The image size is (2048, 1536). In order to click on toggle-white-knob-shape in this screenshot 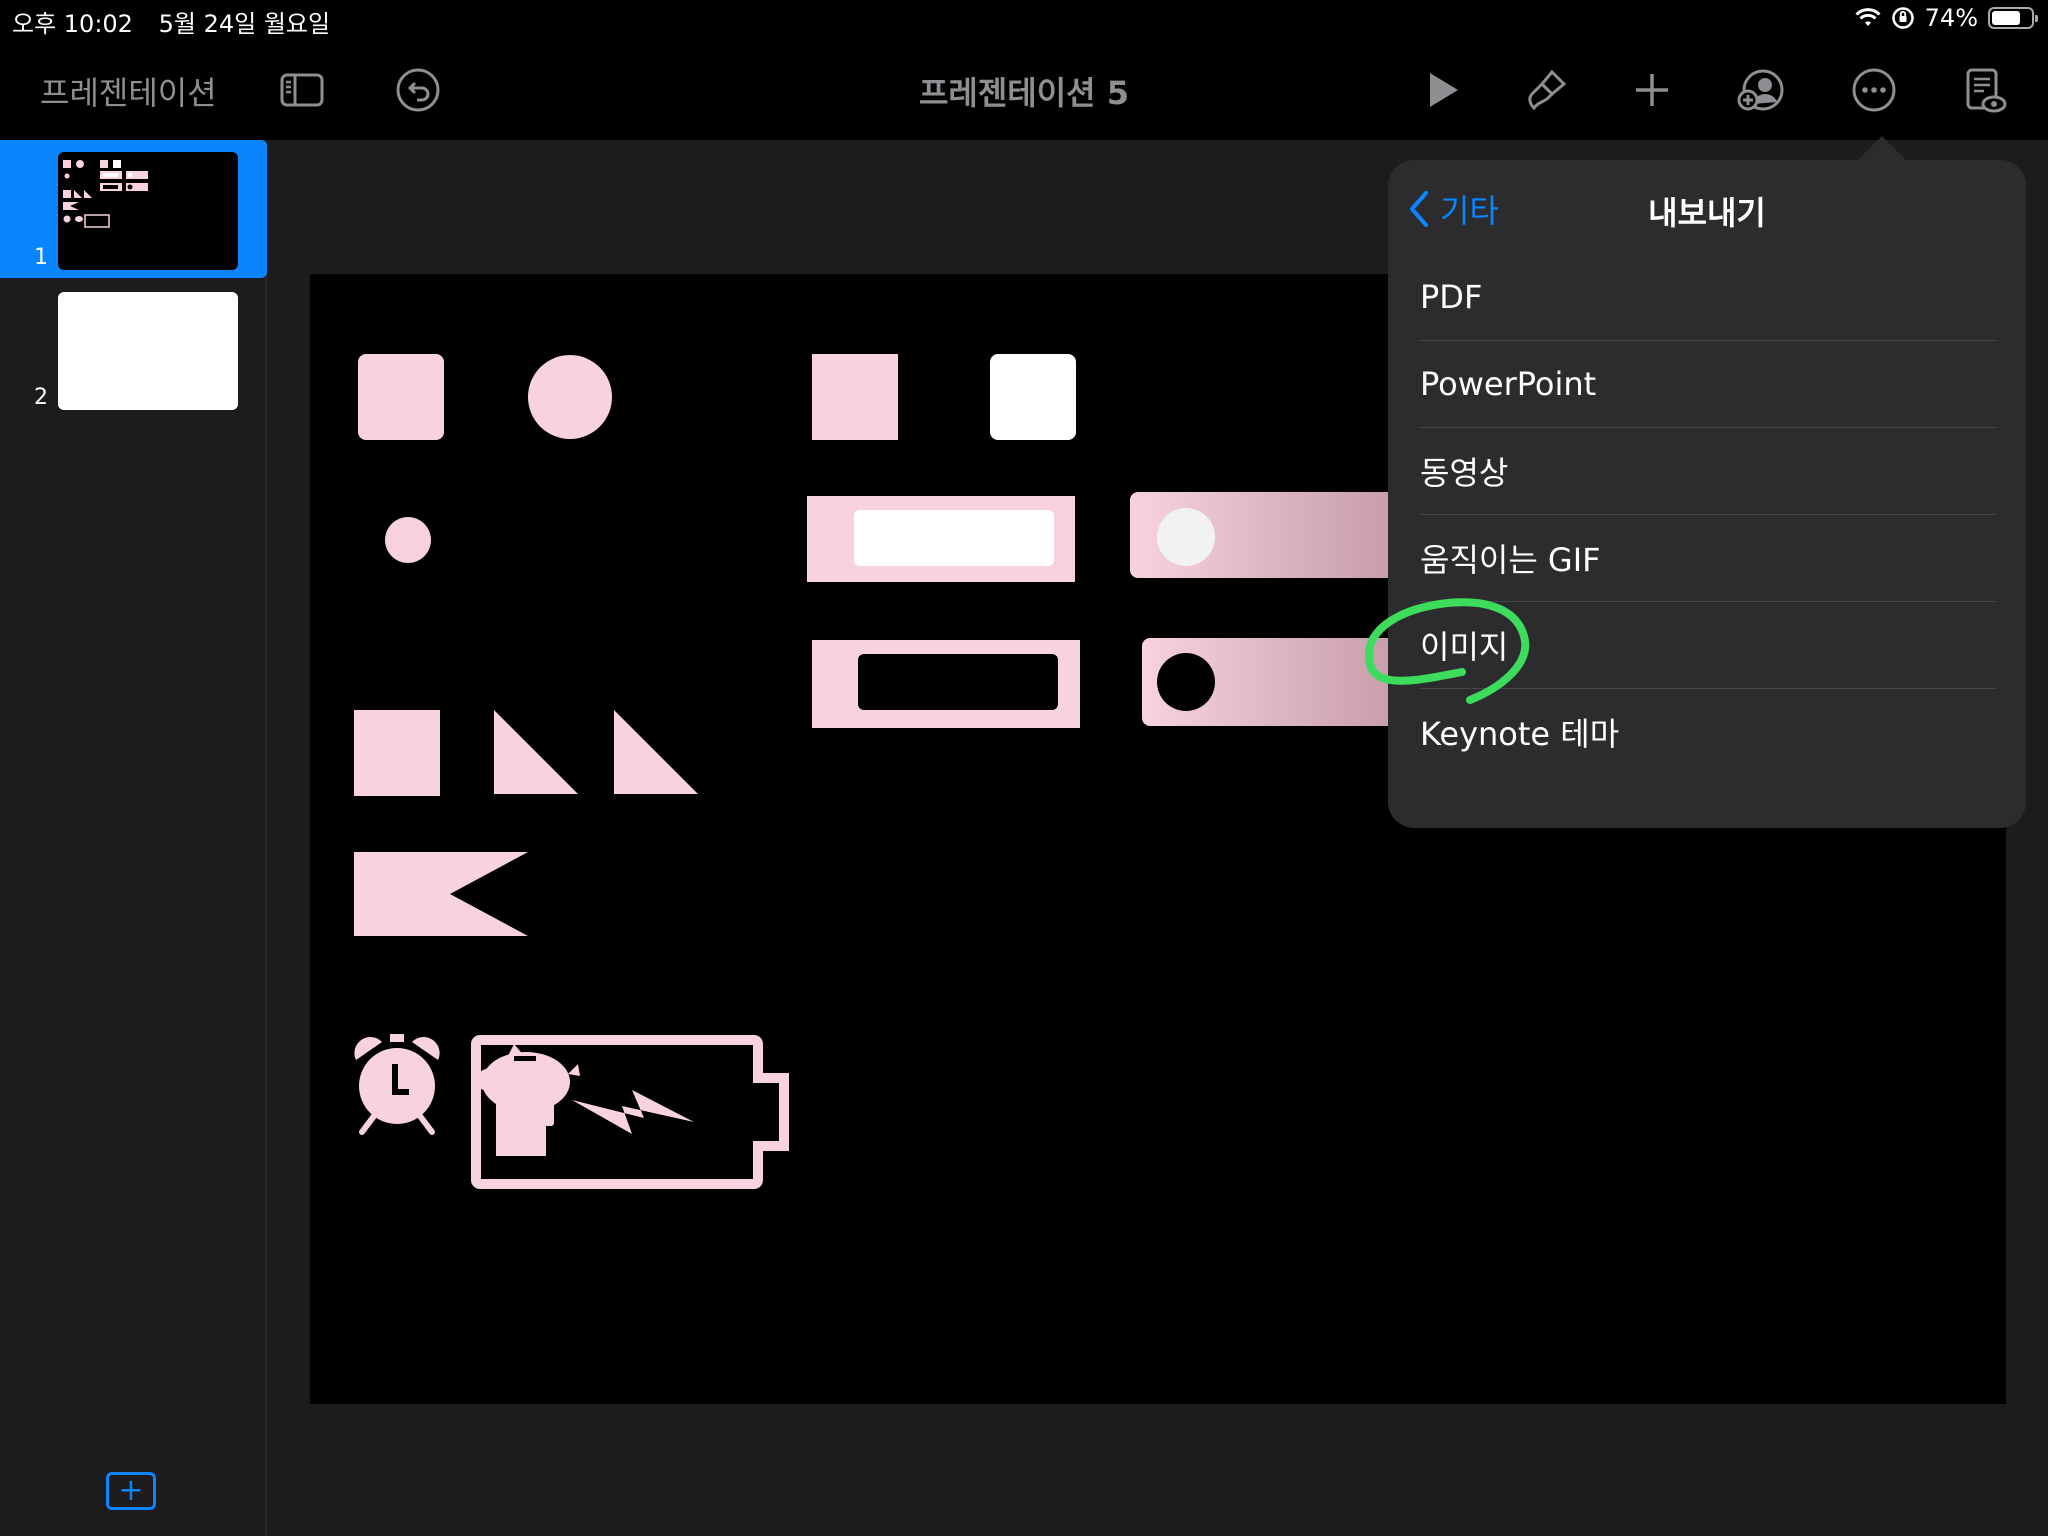, I will do `click(1268, 535)`.